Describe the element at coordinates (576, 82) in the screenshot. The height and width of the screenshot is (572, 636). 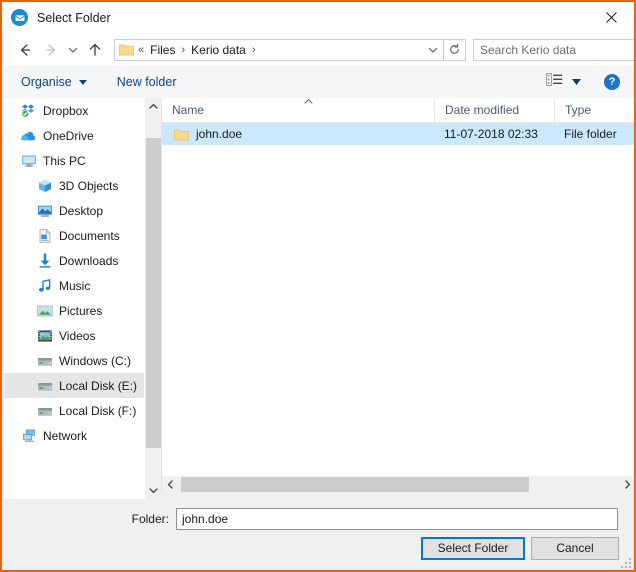
I see `caret-down-icon` at that location.